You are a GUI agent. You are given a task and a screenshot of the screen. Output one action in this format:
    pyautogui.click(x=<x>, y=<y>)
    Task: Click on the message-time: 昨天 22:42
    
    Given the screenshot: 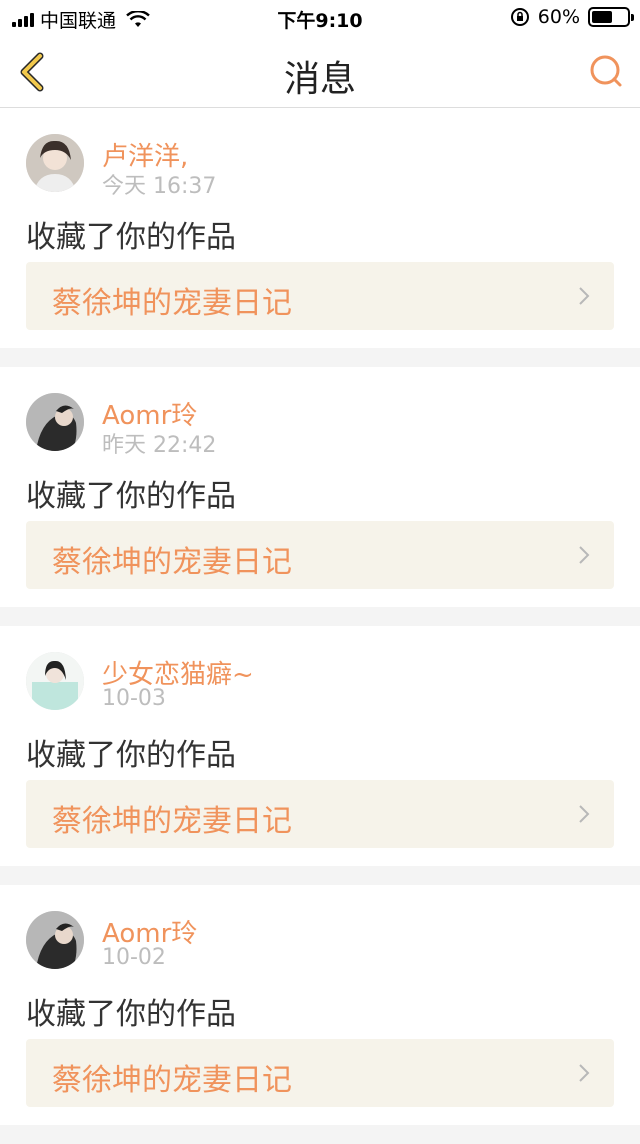 What is the action you would take?
    pyautogui.click(x=159, y=445)
    